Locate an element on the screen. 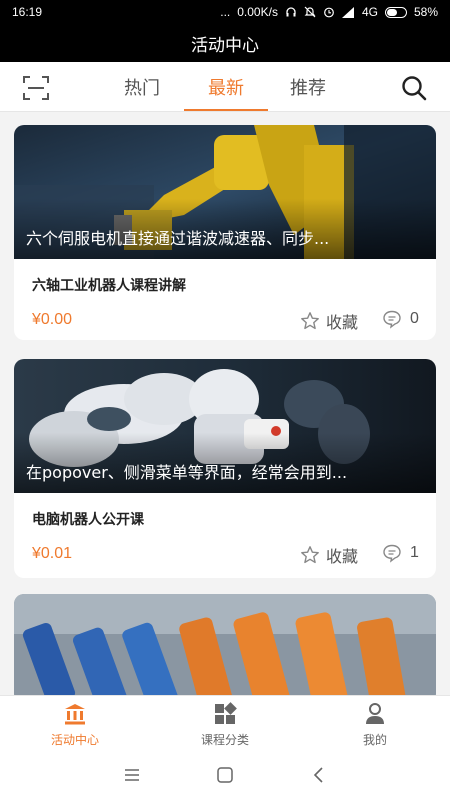 Image resolution: width=450 pixels, height=800 pixels. tab-bar: 热门 最新 推荐 is located at coordinates (225, 87).